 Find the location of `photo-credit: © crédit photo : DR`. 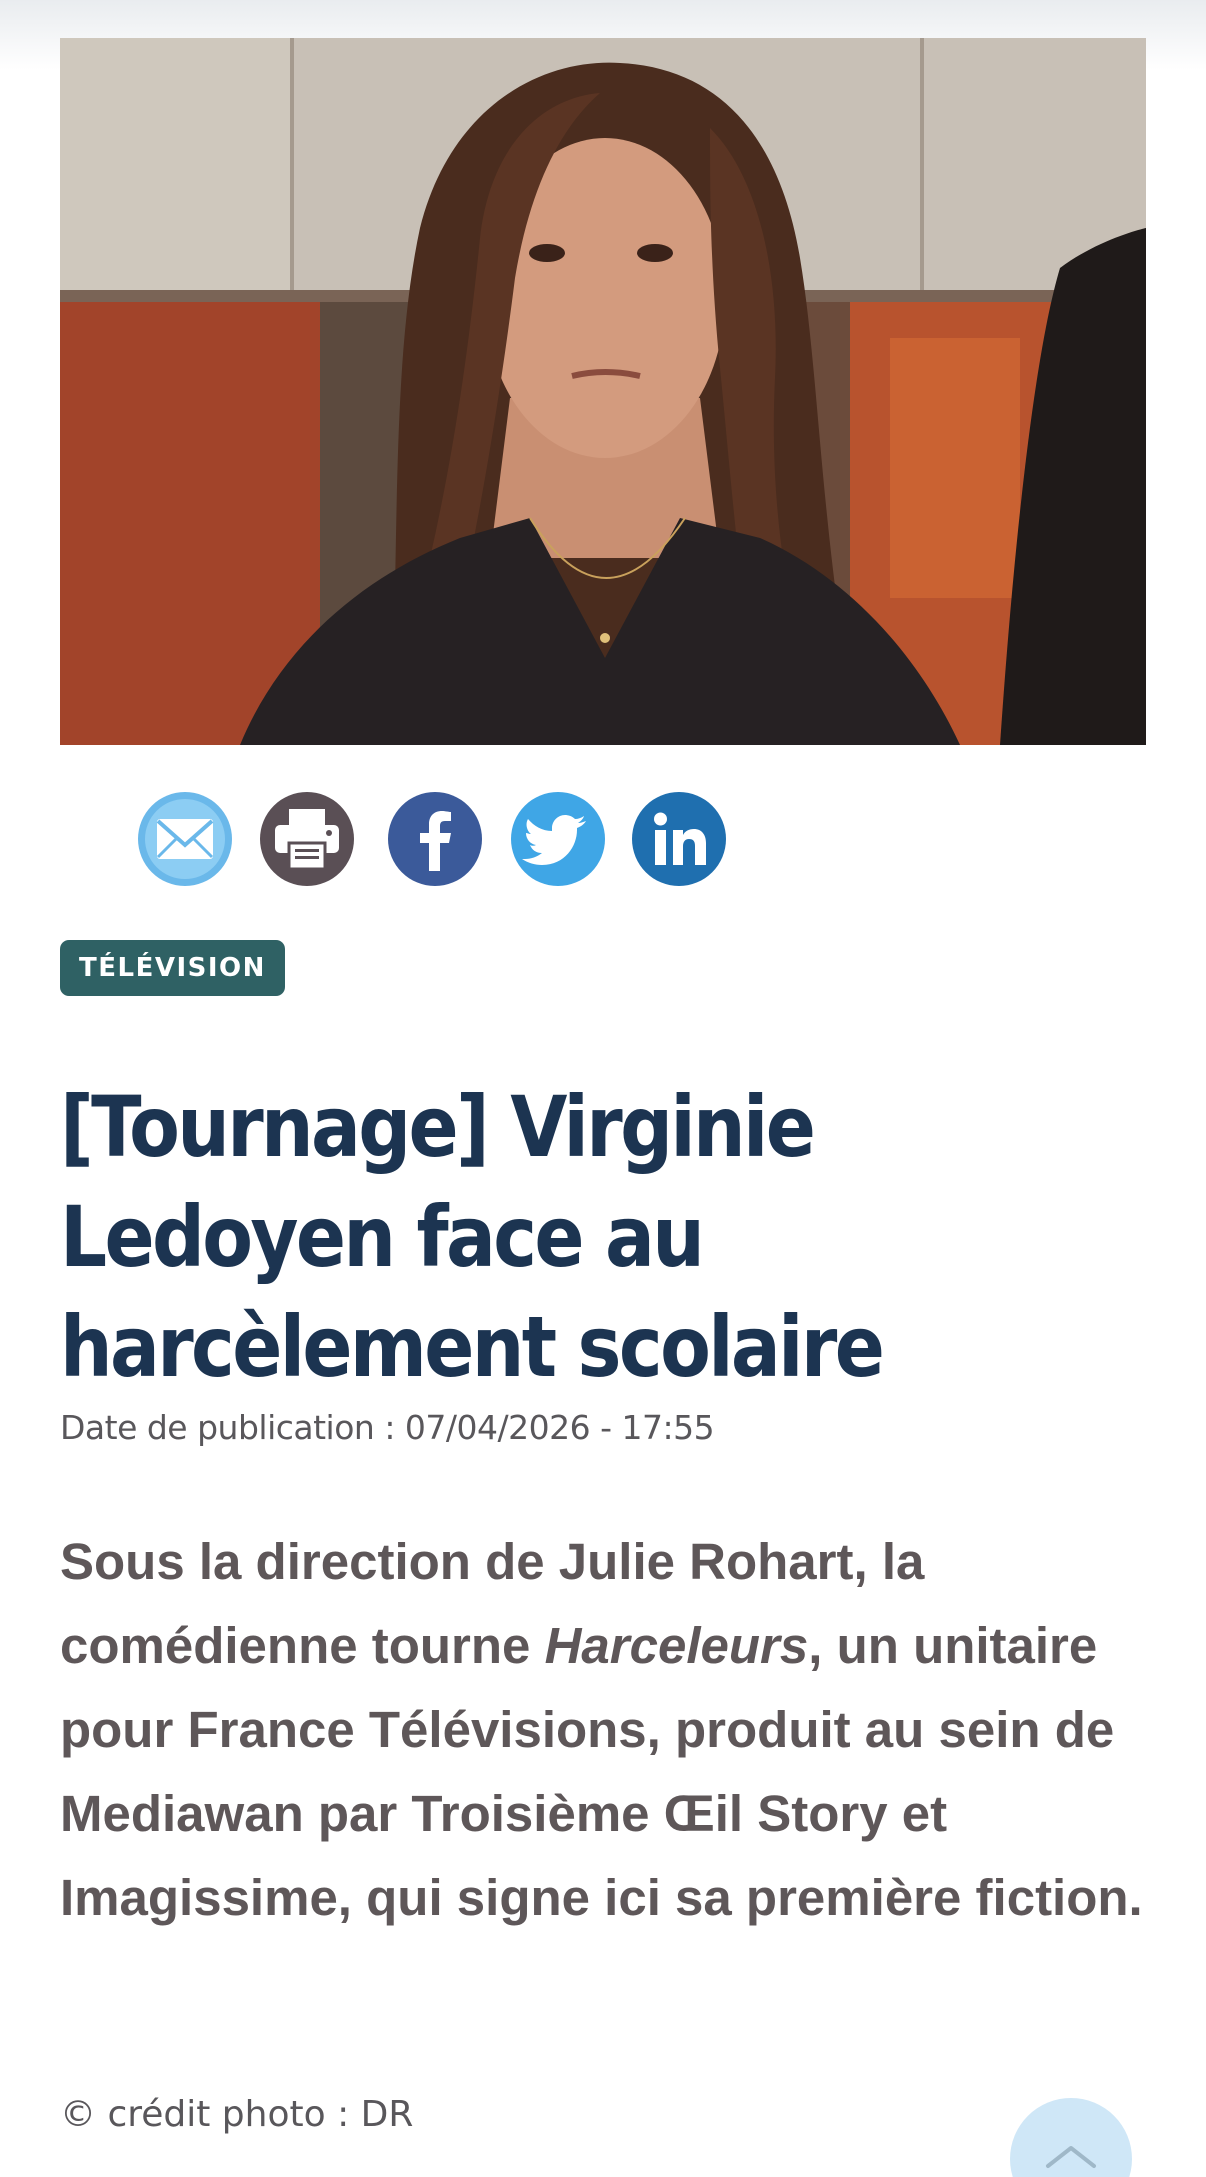

photo-credit: © crédit photo : DR is located at coordinates (237, 2114).